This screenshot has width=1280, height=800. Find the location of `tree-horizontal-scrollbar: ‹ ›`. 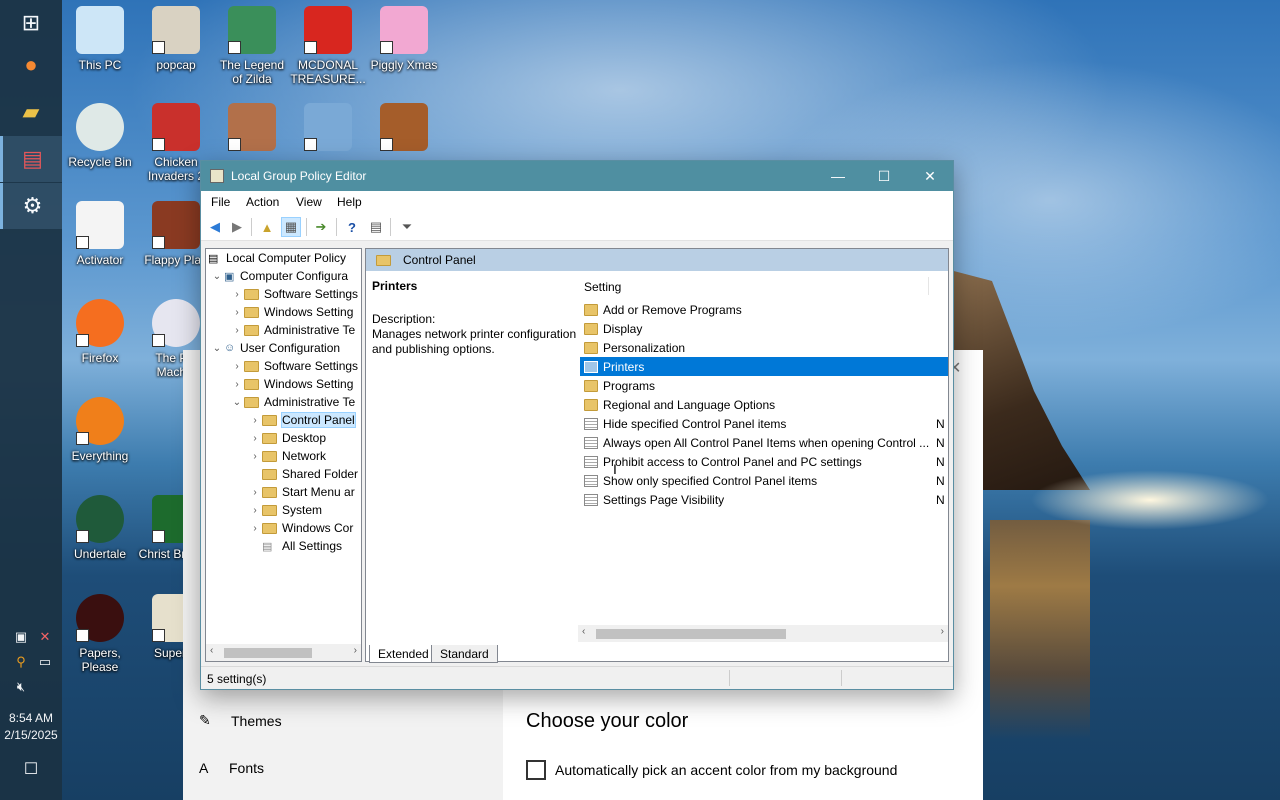

tree-horizontal-scrollbar: ‹ › is located at coordinates (283, 652).